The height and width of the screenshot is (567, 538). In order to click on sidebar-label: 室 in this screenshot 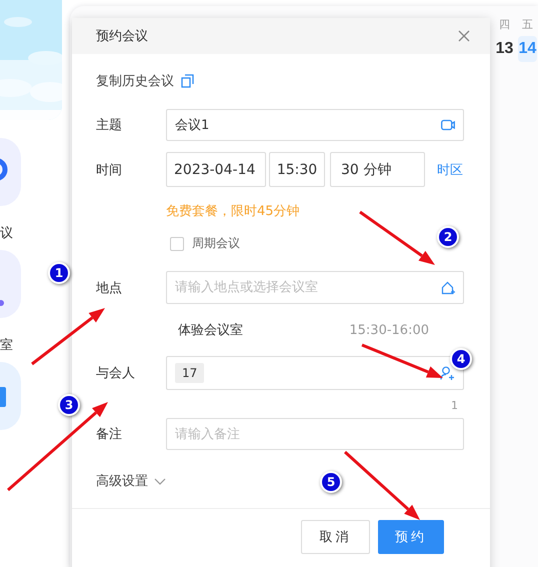, I will do `click(7, 346)`.